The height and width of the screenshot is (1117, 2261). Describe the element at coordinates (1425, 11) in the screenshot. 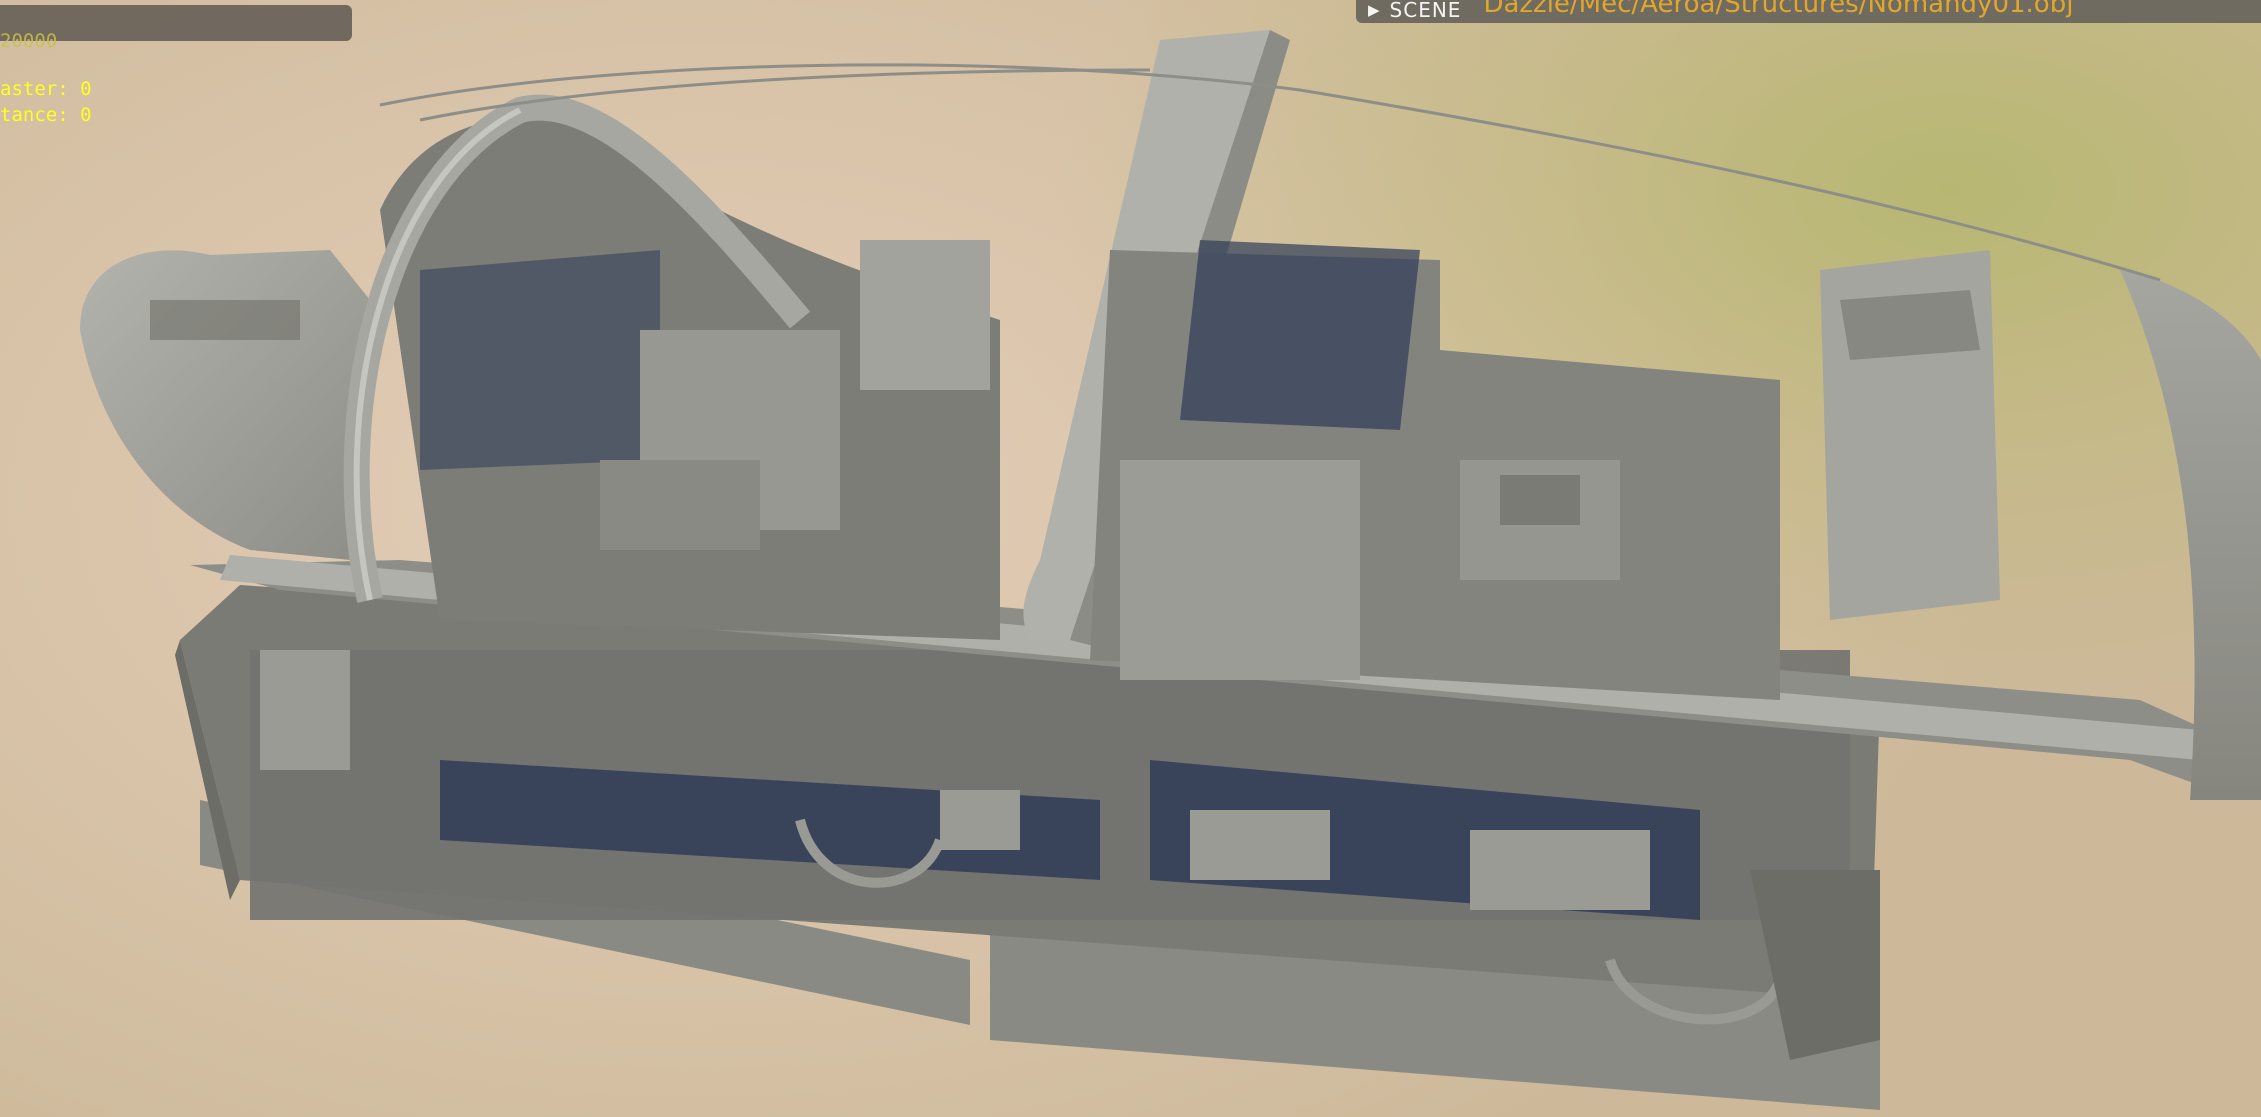

I see `scene-label: SCENE` at that location.